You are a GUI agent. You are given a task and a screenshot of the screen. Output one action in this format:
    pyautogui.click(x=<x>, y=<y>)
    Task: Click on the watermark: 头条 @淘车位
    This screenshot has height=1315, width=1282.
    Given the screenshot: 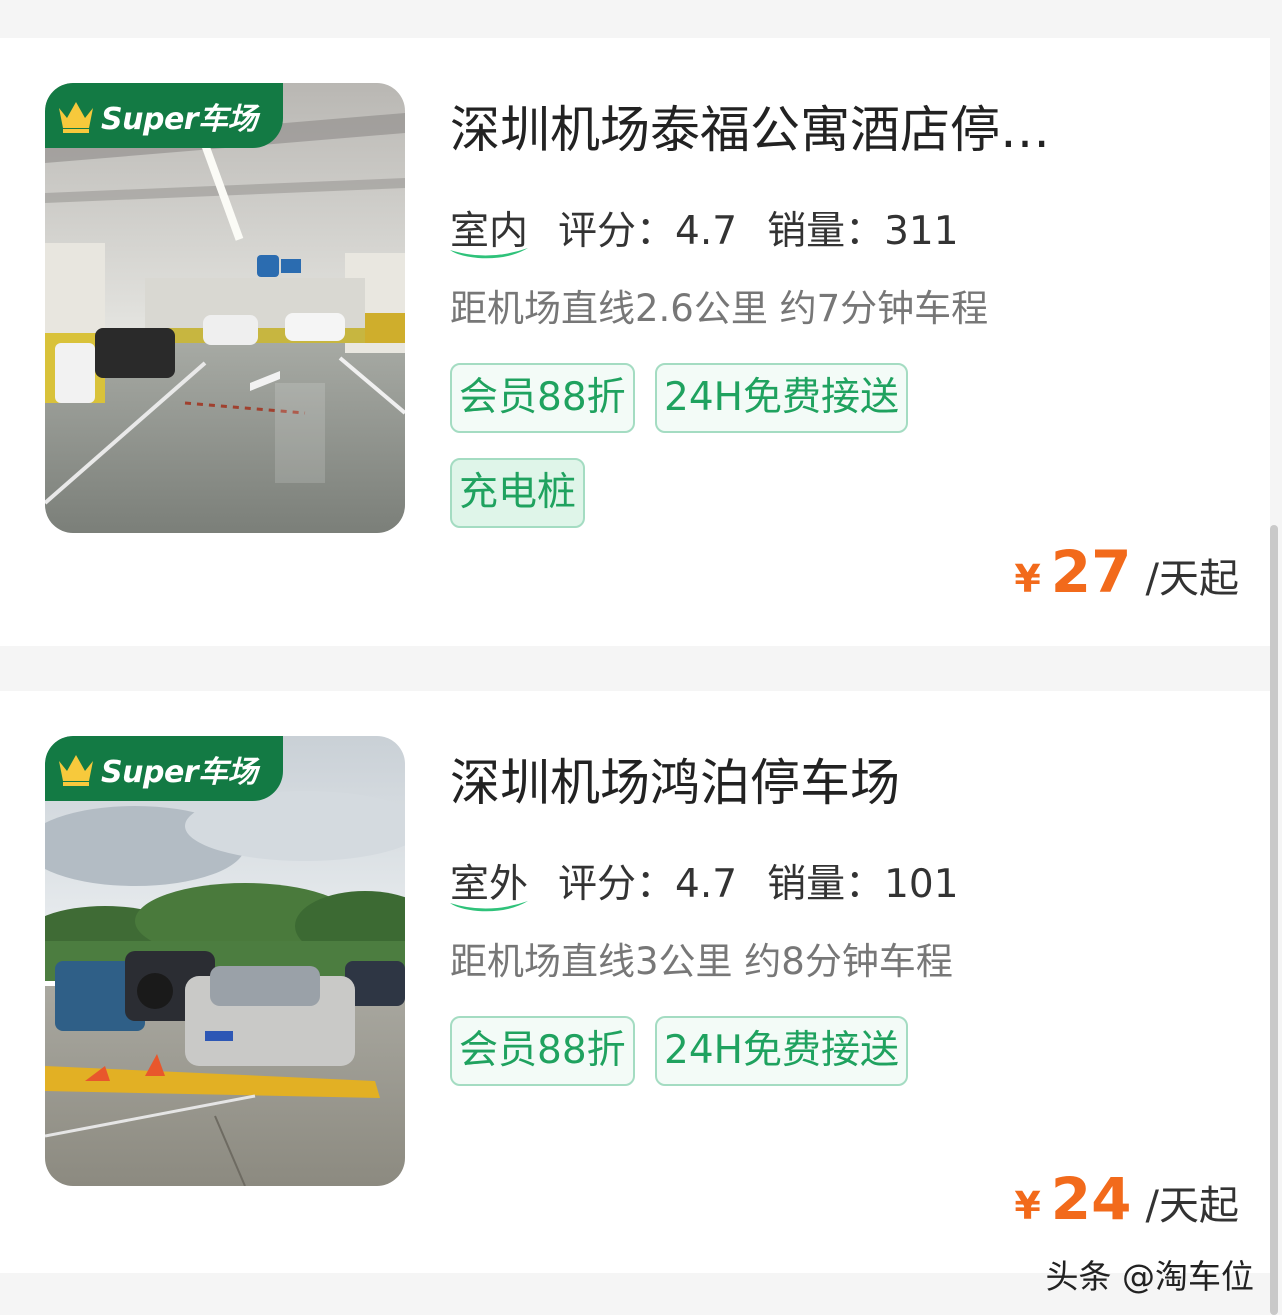 What is the action you would take?
    pyautogui.click(x=1150, y=1276)
    